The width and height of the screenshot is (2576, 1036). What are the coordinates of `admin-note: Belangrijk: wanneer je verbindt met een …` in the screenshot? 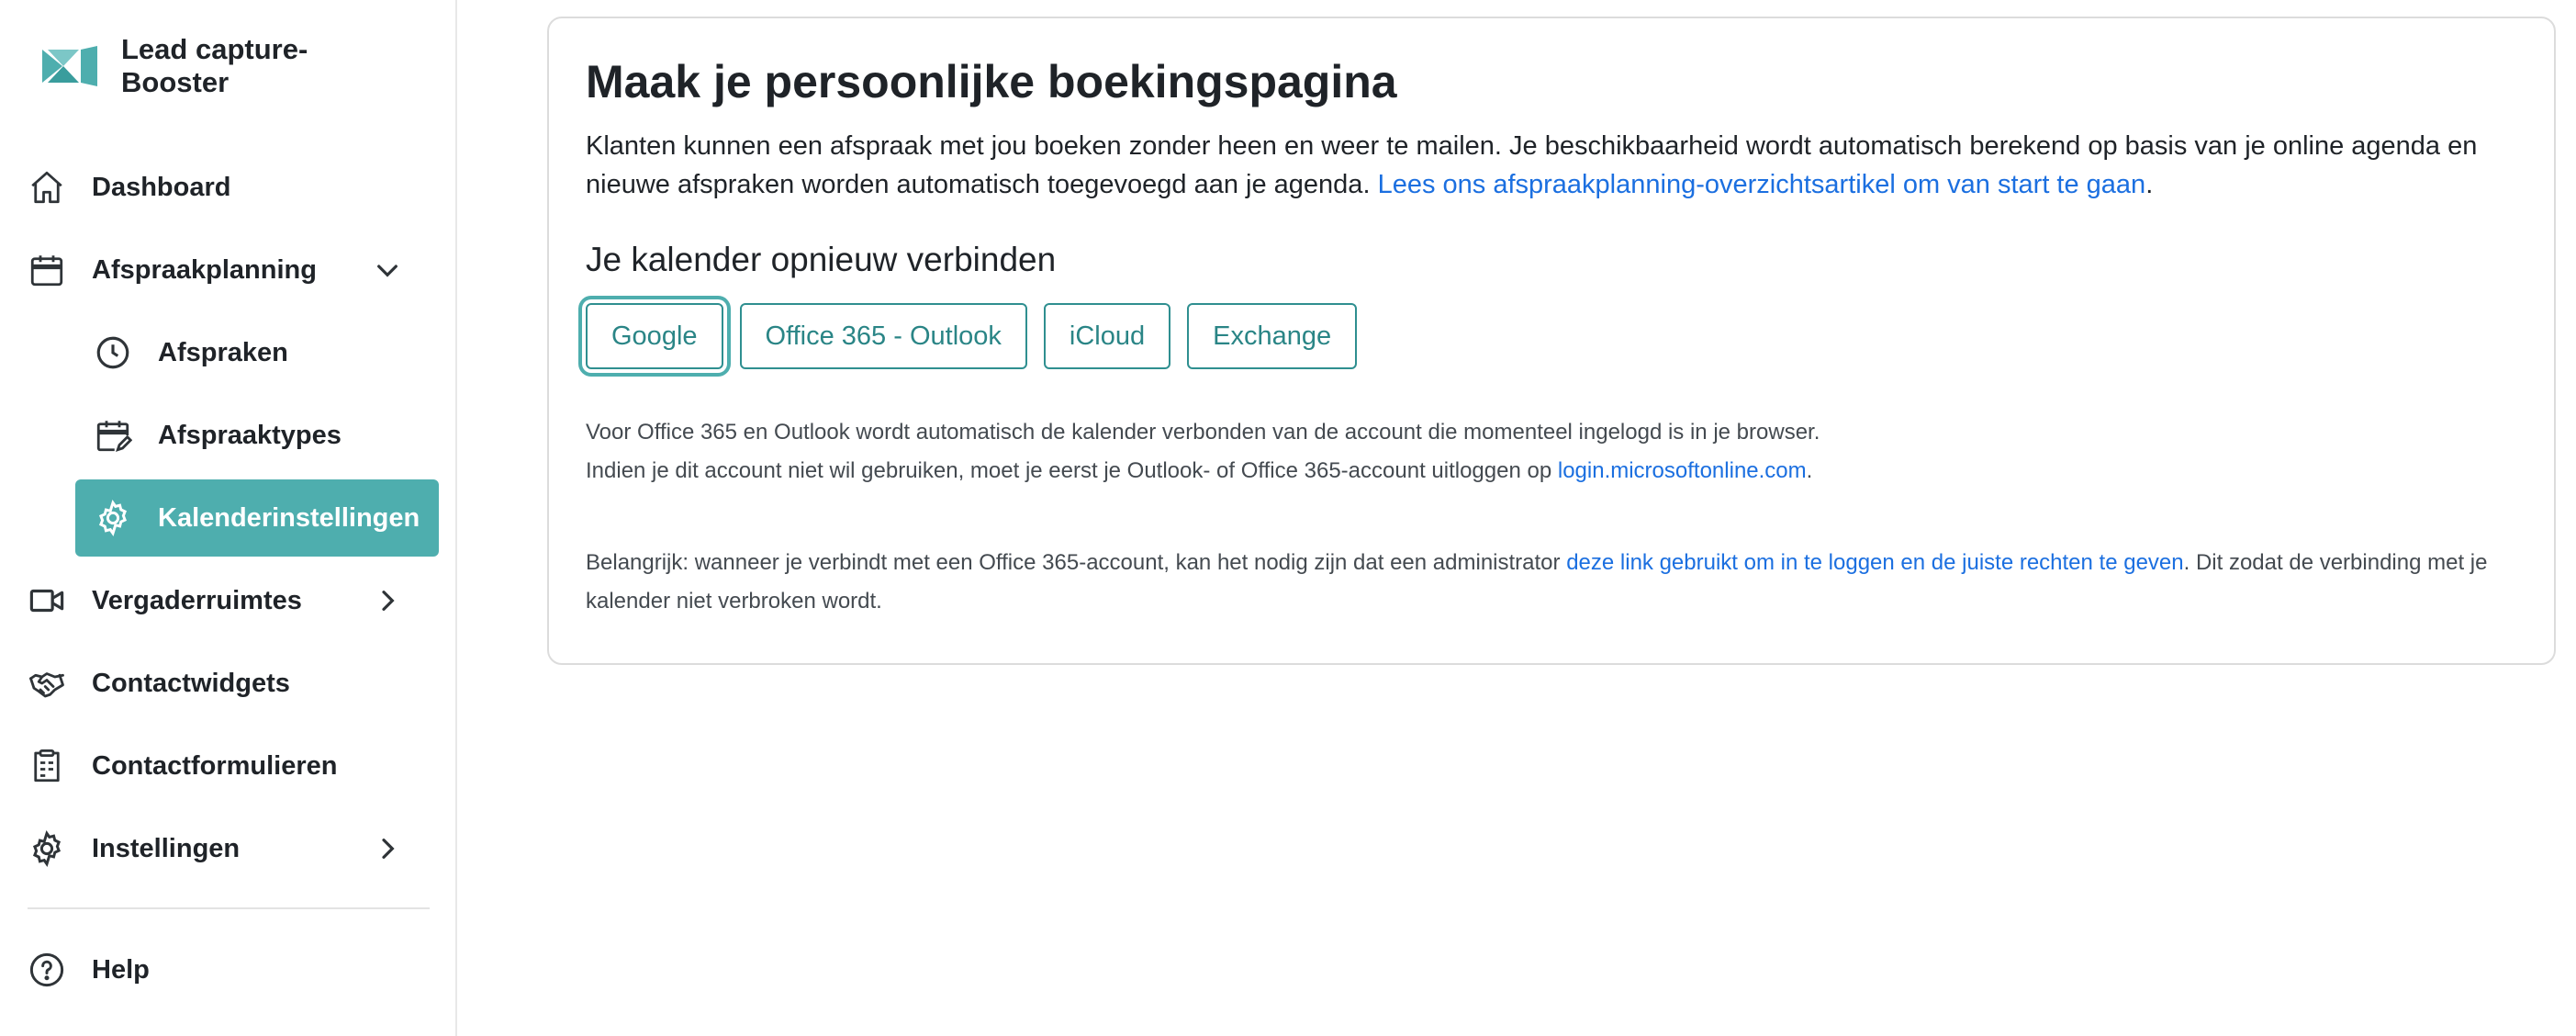 It's located at (1559, 582).